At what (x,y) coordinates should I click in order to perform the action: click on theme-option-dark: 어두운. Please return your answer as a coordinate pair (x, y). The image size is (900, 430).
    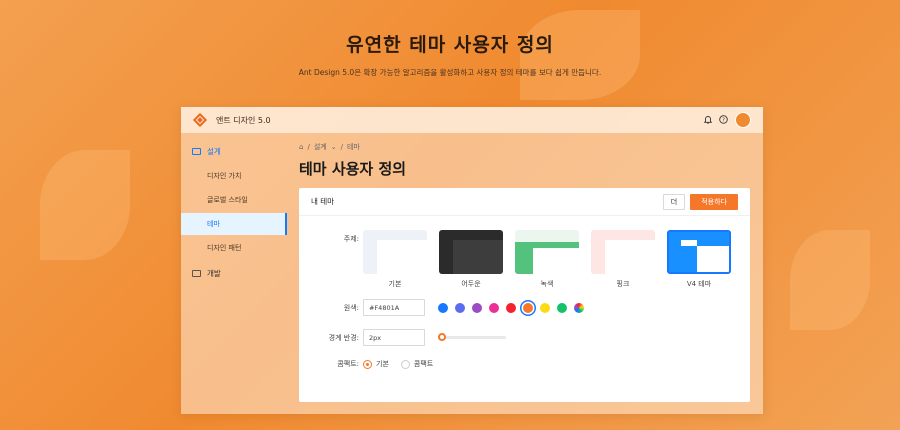
    Looking at the image, I should click on (471, 259).